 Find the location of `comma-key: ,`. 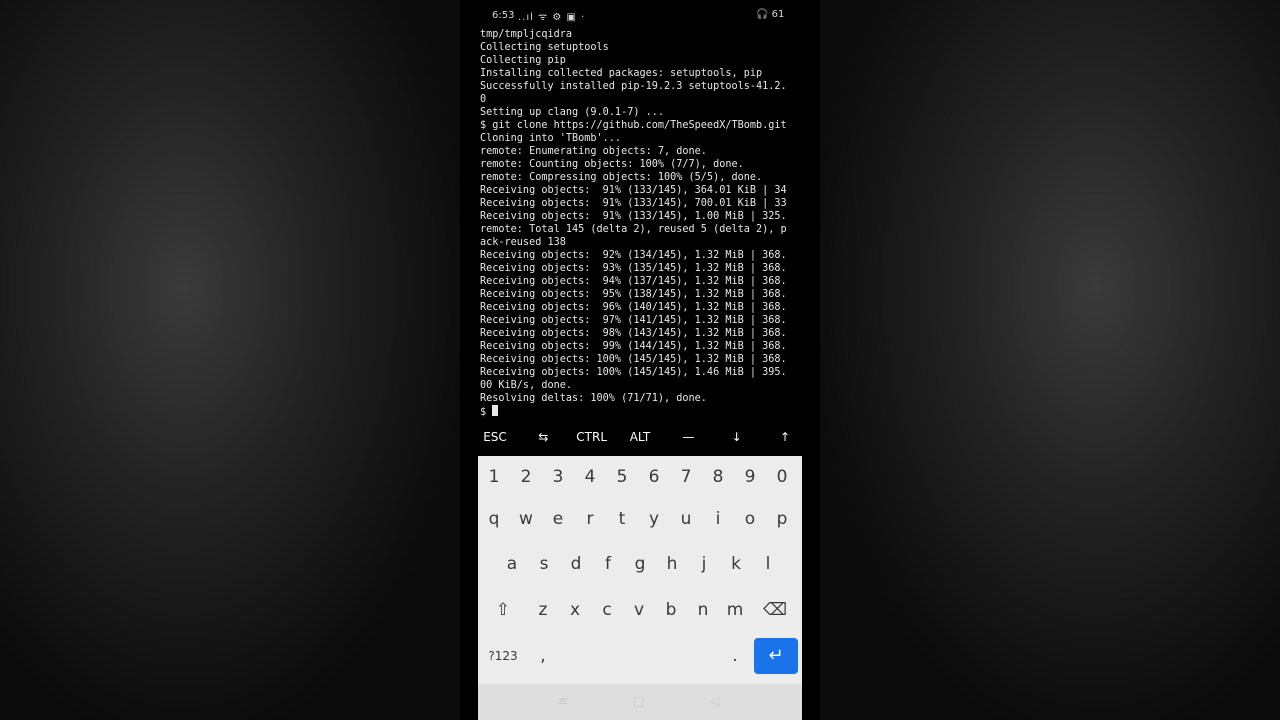

comma-key: , is located at coordinates (543, 656).